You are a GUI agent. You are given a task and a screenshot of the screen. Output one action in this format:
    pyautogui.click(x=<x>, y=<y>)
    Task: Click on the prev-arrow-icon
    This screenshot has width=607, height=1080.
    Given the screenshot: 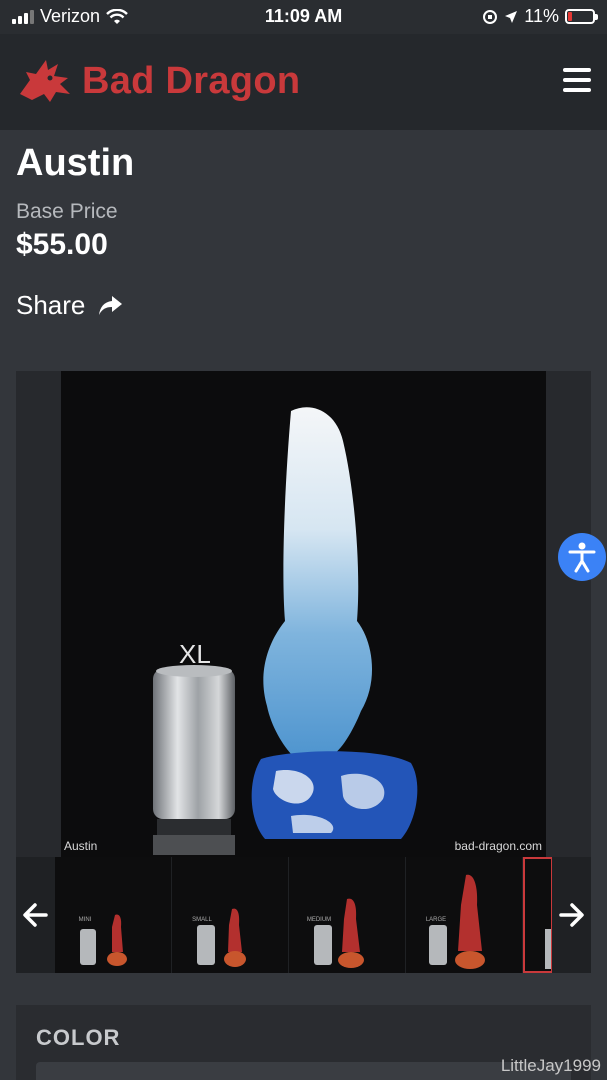 What is the action you would take?
    pyautogui.click(x=36, y=915)
    